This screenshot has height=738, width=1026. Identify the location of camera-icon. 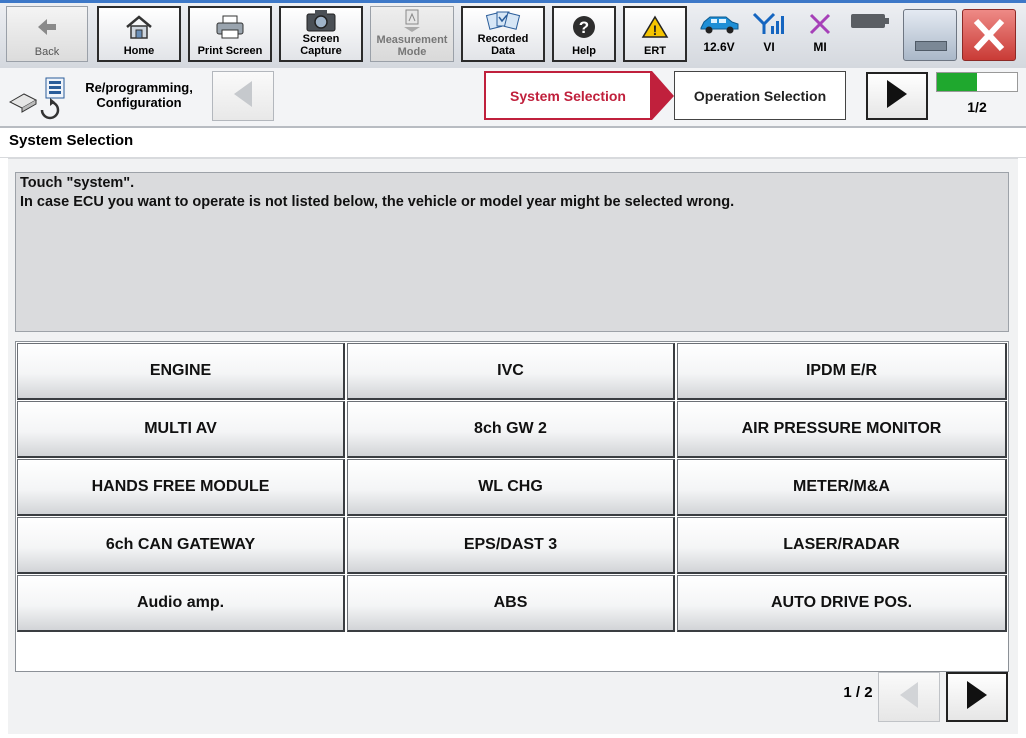
(321, 20).